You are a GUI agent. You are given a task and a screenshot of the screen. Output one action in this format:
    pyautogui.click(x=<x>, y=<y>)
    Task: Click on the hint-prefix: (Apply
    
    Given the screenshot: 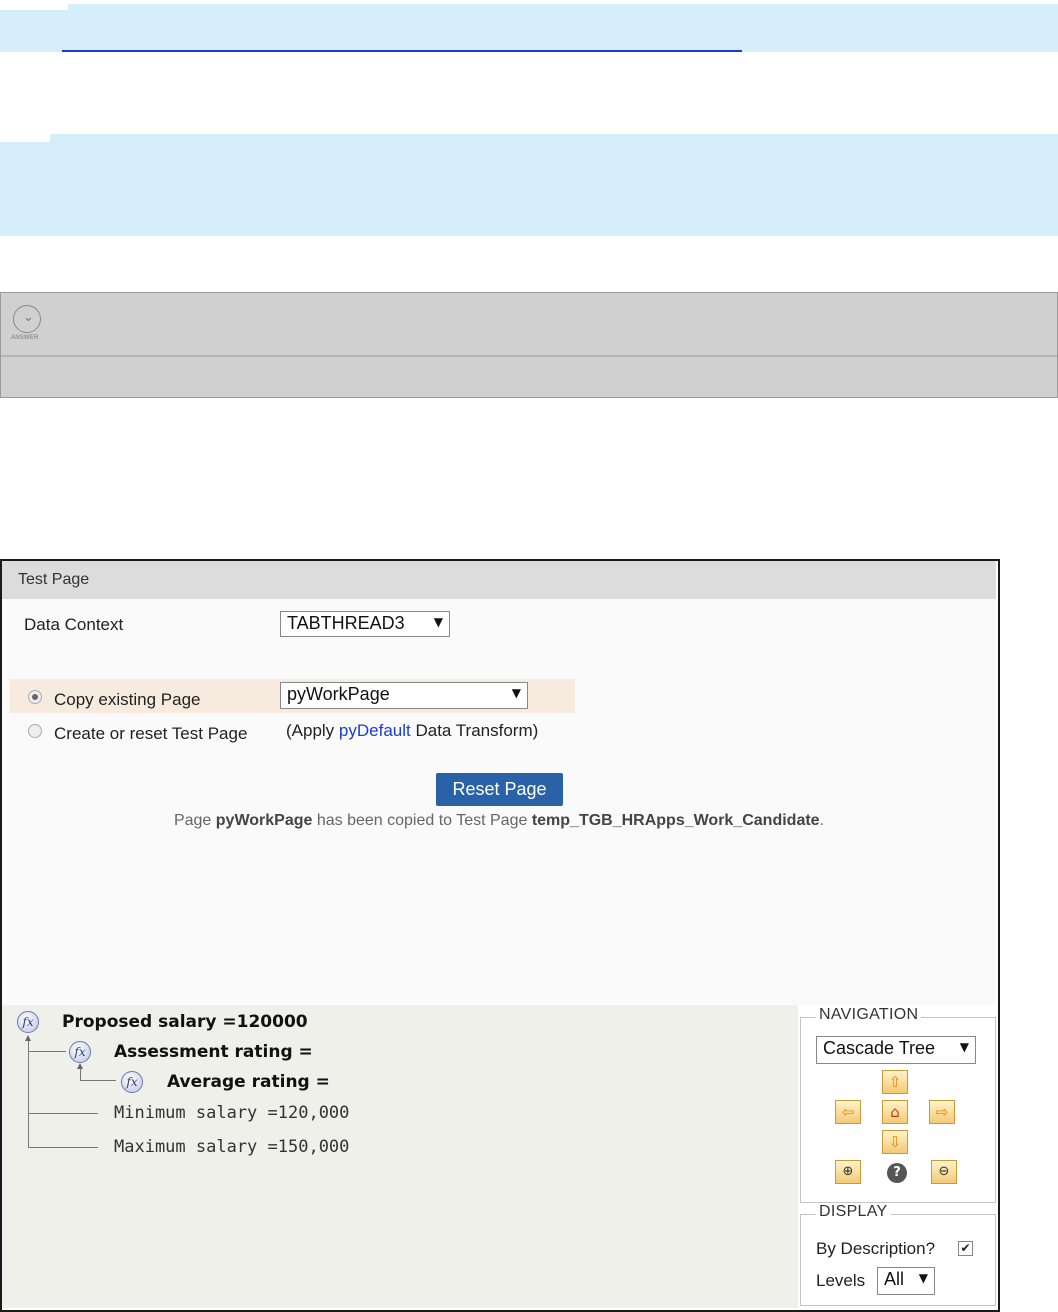 What is the action you would take?
    pyautogui.click(x=312, y=730)
    